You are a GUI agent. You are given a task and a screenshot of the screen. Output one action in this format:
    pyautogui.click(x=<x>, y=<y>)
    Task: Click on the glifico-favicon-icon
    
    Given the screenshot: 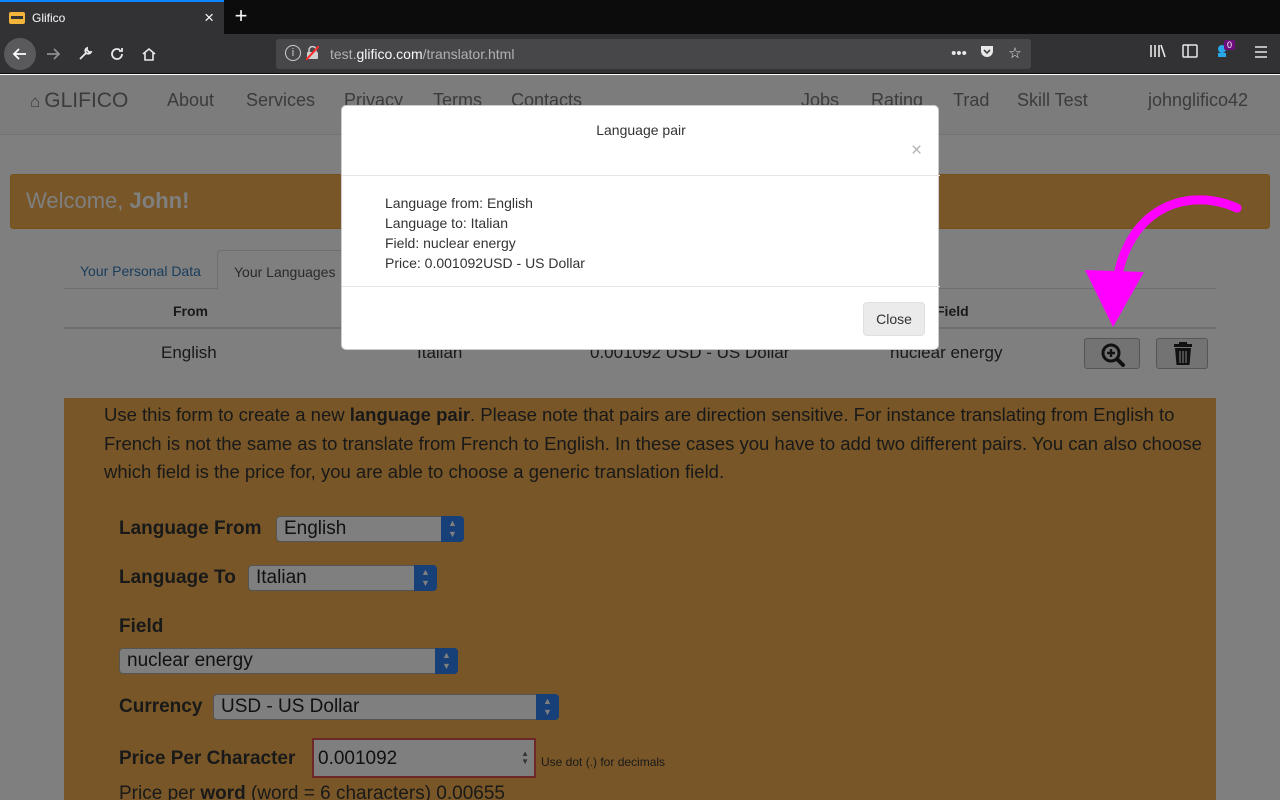 What is the action you would take?
    pyautogui.click(x=17, y=18)
    